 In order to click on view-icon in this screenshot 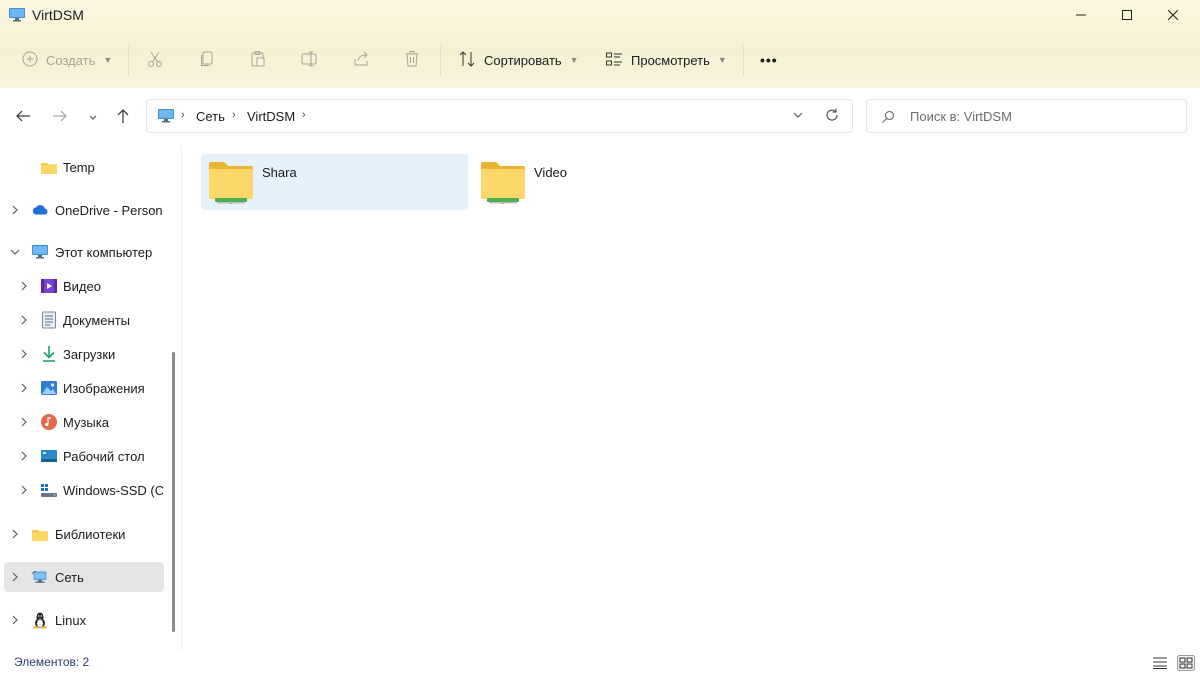, I will do `click(614, 60)`.